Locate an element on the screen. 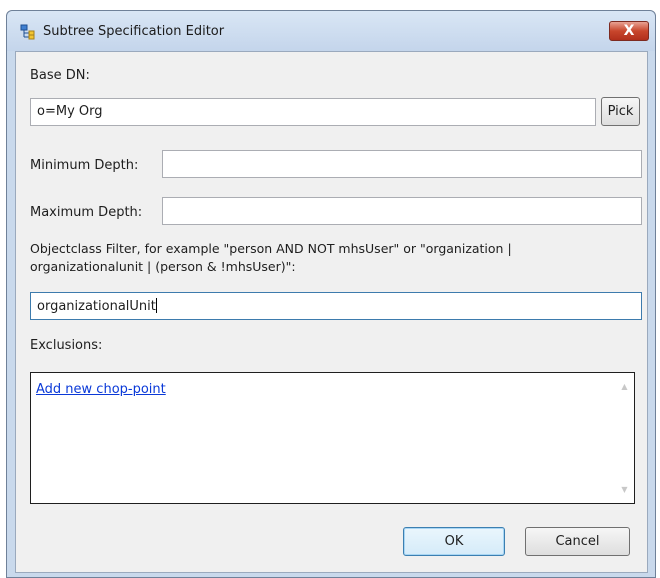  exclusions-label: Exclusions: is located at coordinates (66, 345).